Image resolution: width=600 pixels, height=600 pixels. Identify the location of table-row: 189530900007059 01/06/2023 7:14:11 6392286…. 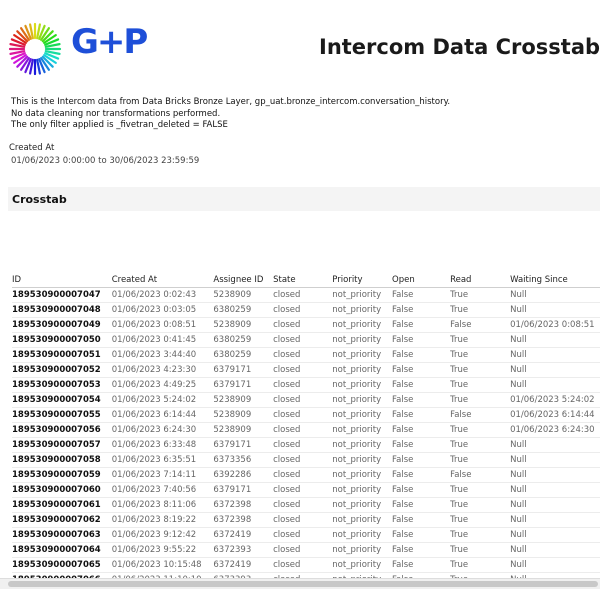
(306, 475).